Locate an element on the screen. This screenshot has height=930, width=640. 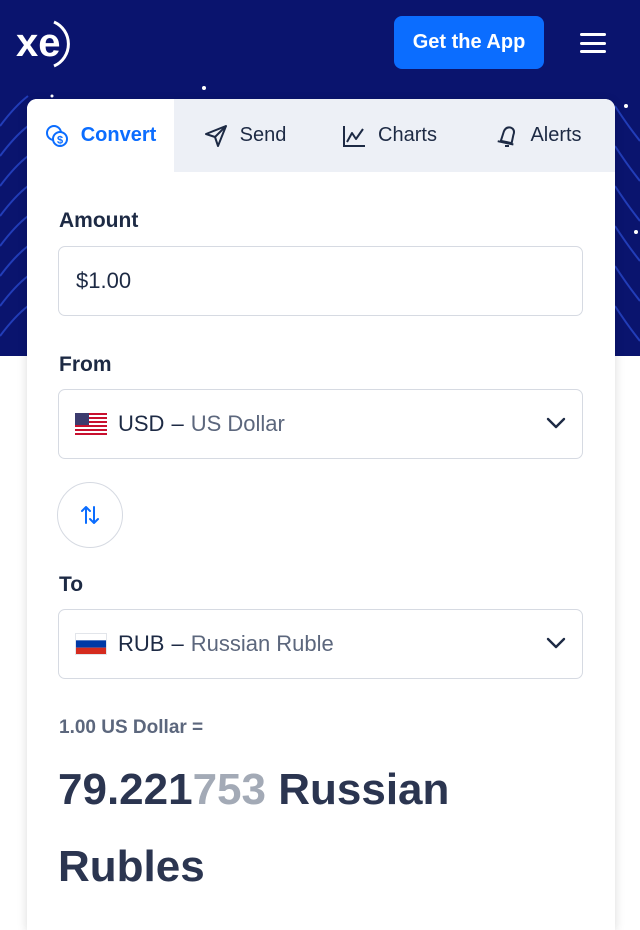
tab-charts: Charts is located at coordinates (389, 135).